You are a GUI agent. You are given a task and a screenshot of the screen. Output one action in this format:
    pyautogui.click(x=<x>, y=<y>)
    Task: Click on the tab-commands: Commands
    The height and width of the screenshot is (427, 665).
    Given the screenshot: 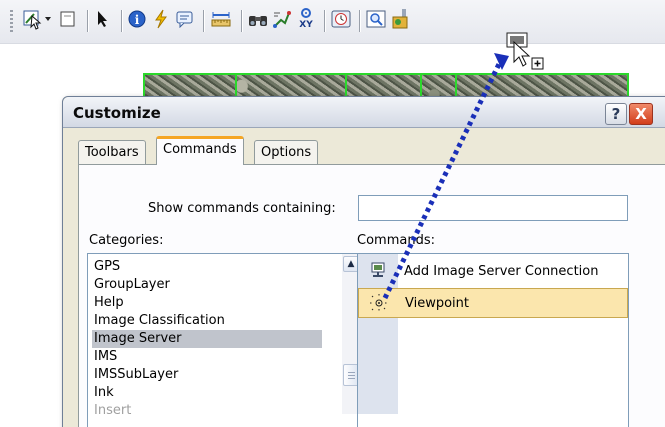 What is the action you would take?
    pyautogui.click(x=200, y=150)
    